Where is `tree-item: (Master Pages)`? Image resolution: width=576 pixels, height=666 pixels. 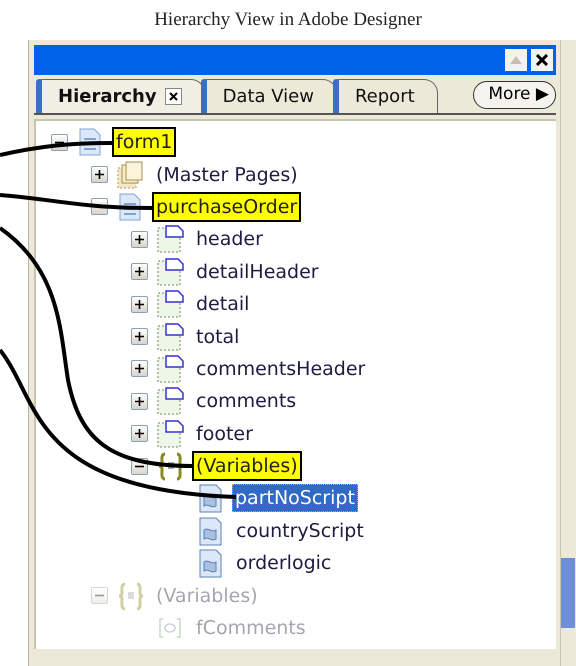 tree-item: (Master Pages) is located at coordinates (227, 175).